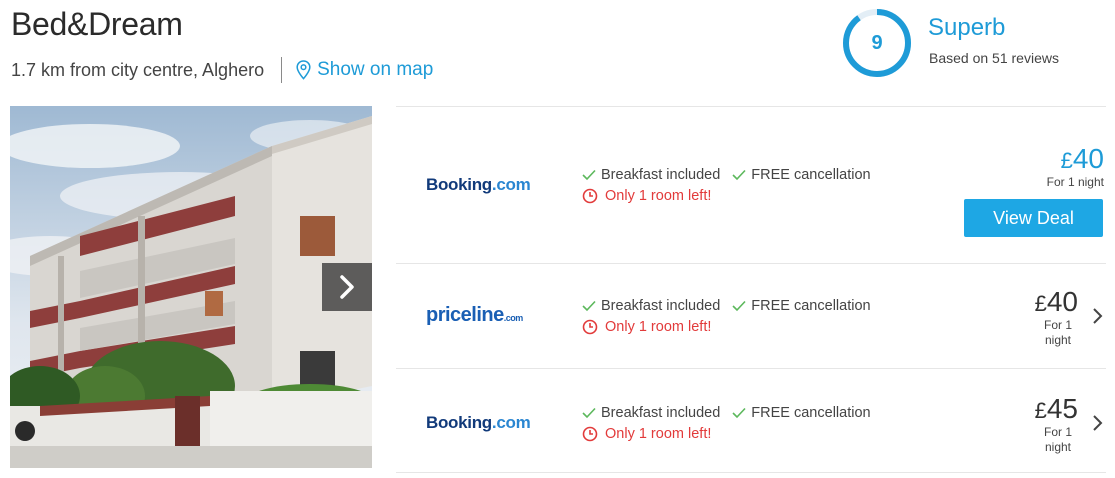 The width and height of the screenshot is (1115, 478). I want to click on photo-next-button, so click(347, 287).